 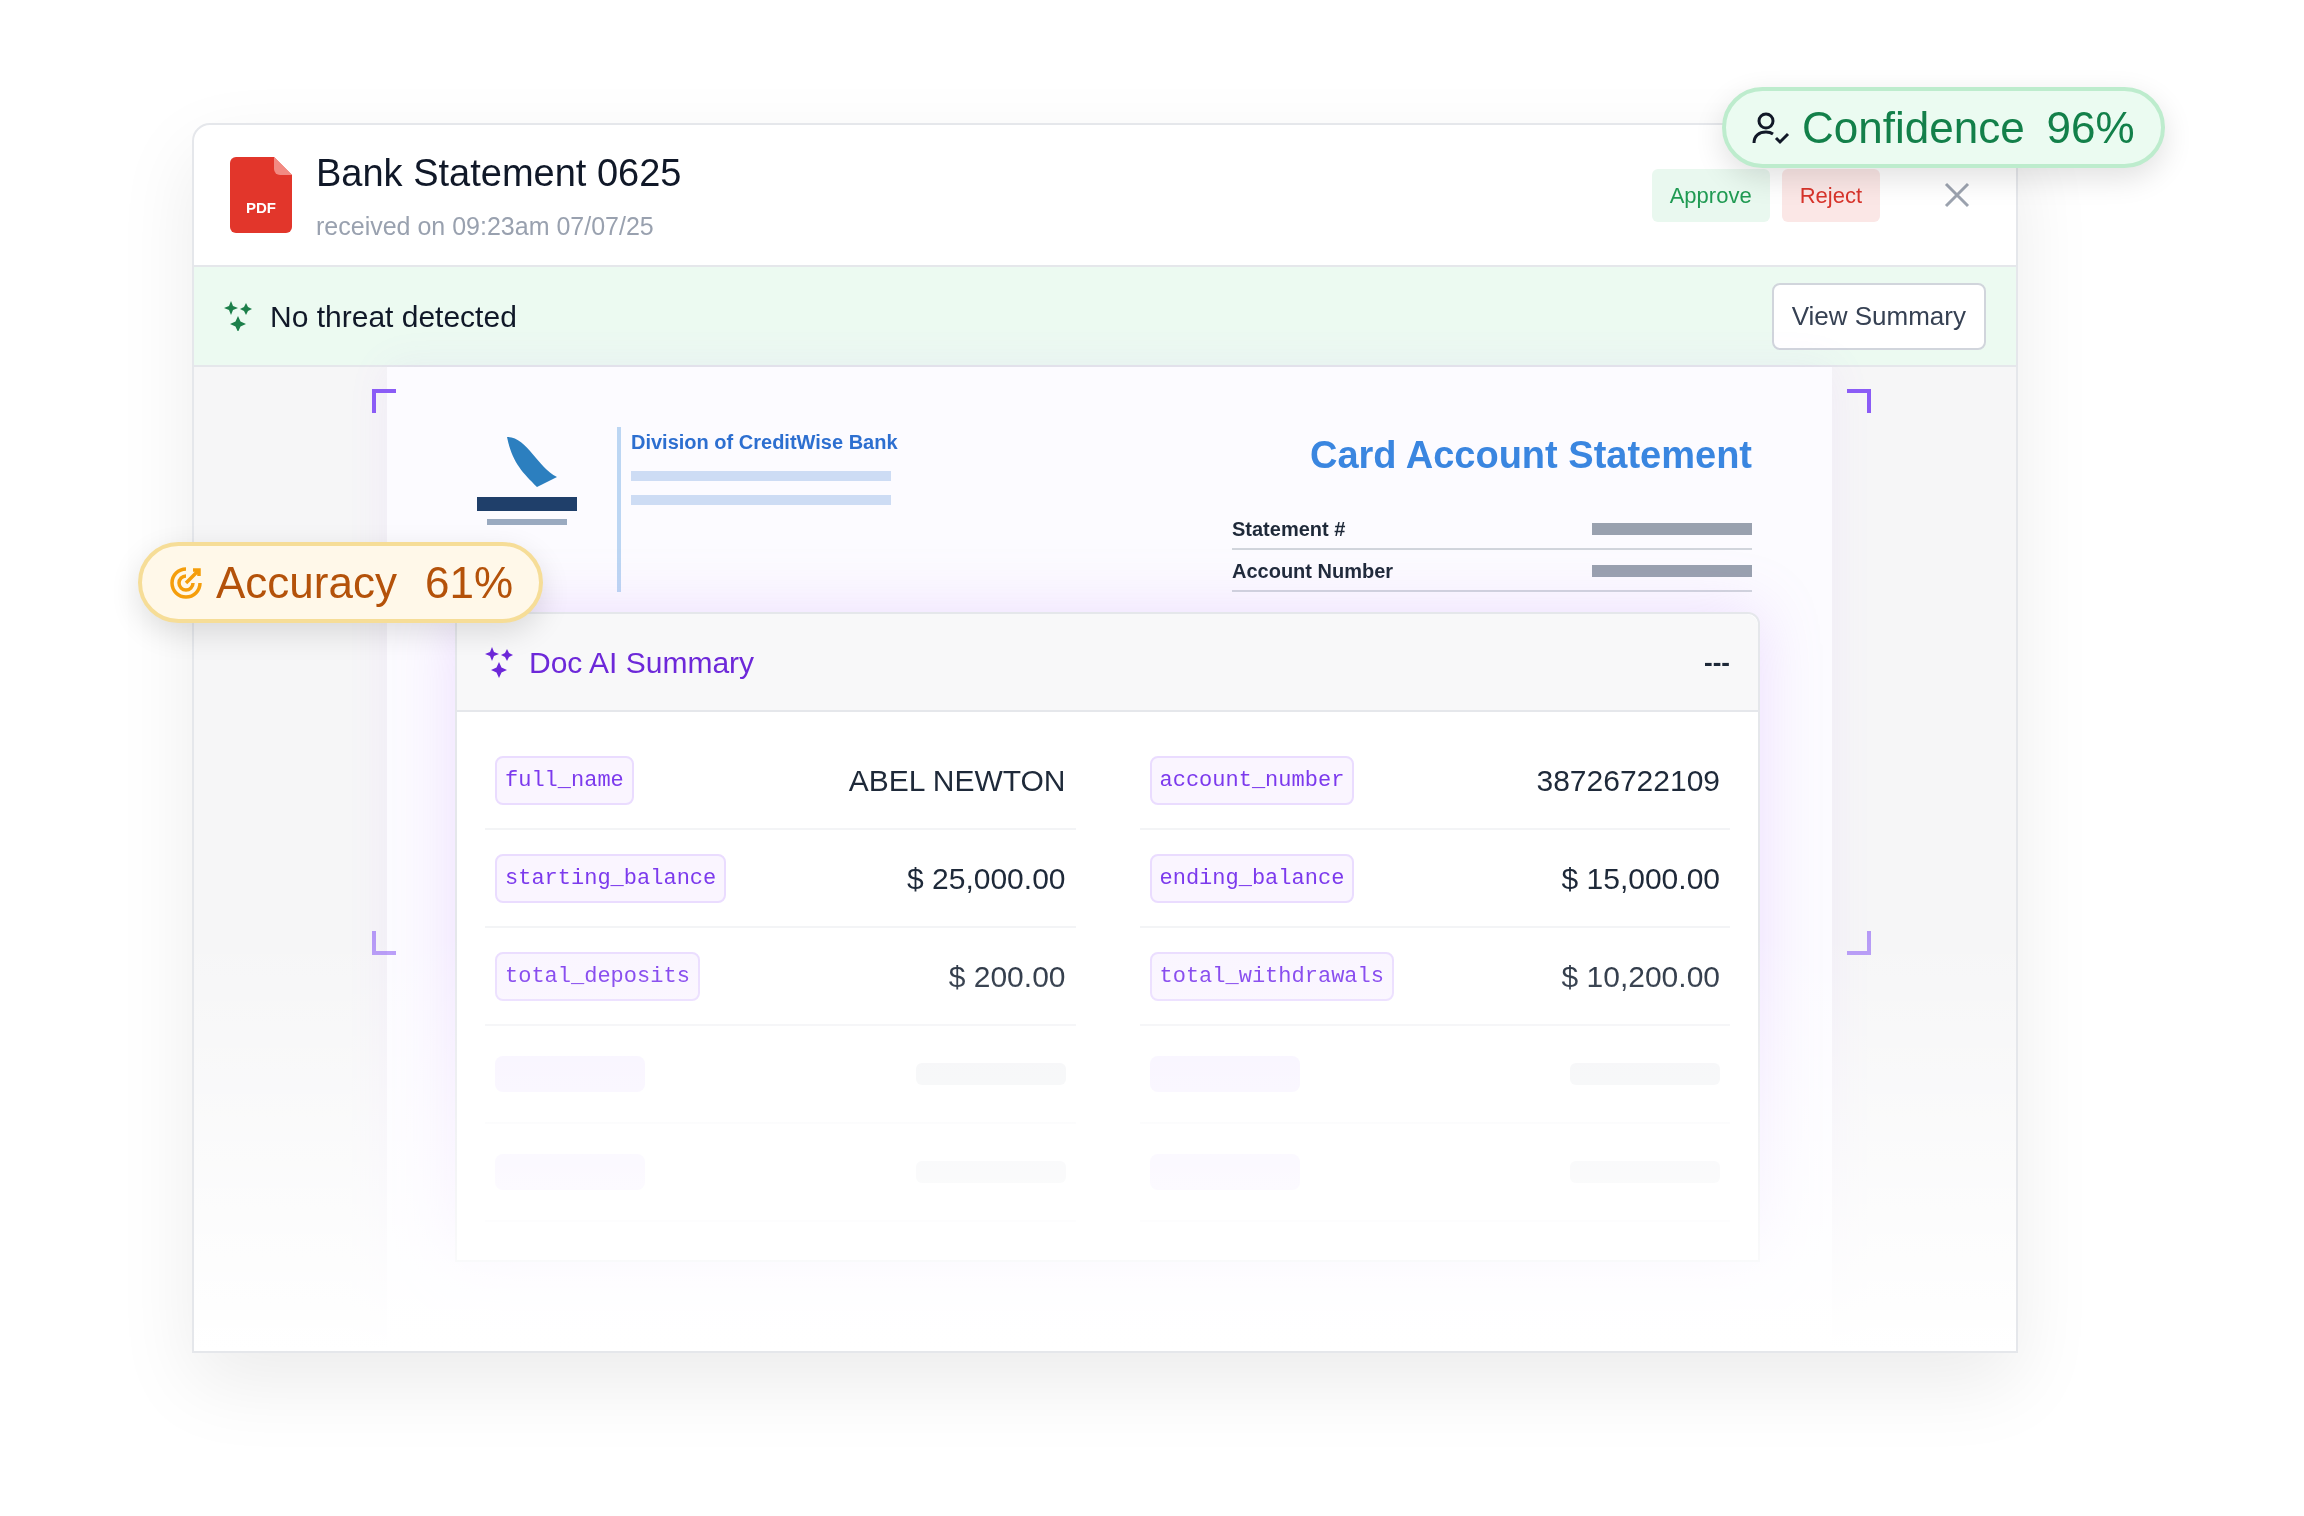 What do you see at coordinates (611, 878) in the screenshot?
I see `field-key-tag: starting_balance` at bounding box center [611, 878].